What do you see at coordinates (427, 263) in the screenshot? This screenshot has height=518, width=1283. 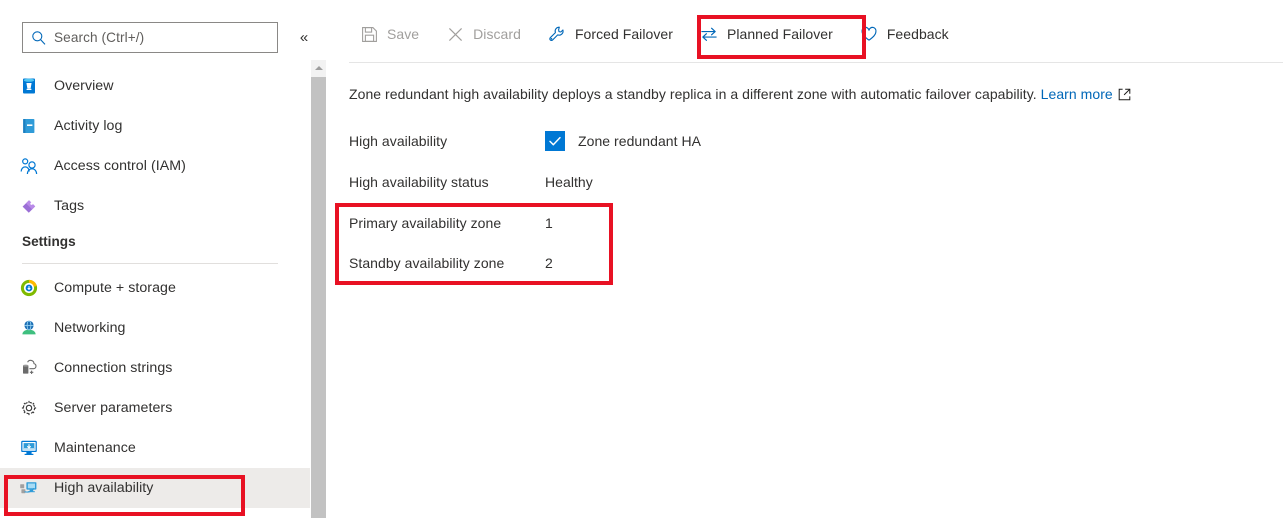 I see `field-label: Standby availability zone` at bounding box center [427, 263].